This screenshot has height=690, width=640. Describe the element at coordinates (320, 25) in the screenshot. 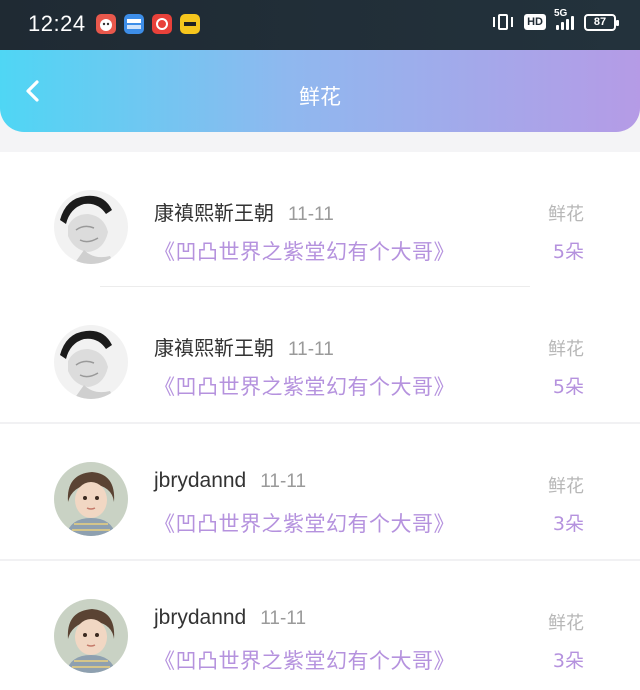

I see `status-bar: 12:24 HD 5G 87` at that location.